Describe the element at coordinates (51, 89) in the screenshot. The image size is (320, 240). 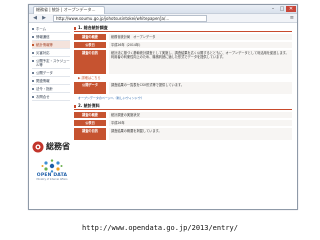
I see `sidebar-item-laws: 法令・指針` at that location.